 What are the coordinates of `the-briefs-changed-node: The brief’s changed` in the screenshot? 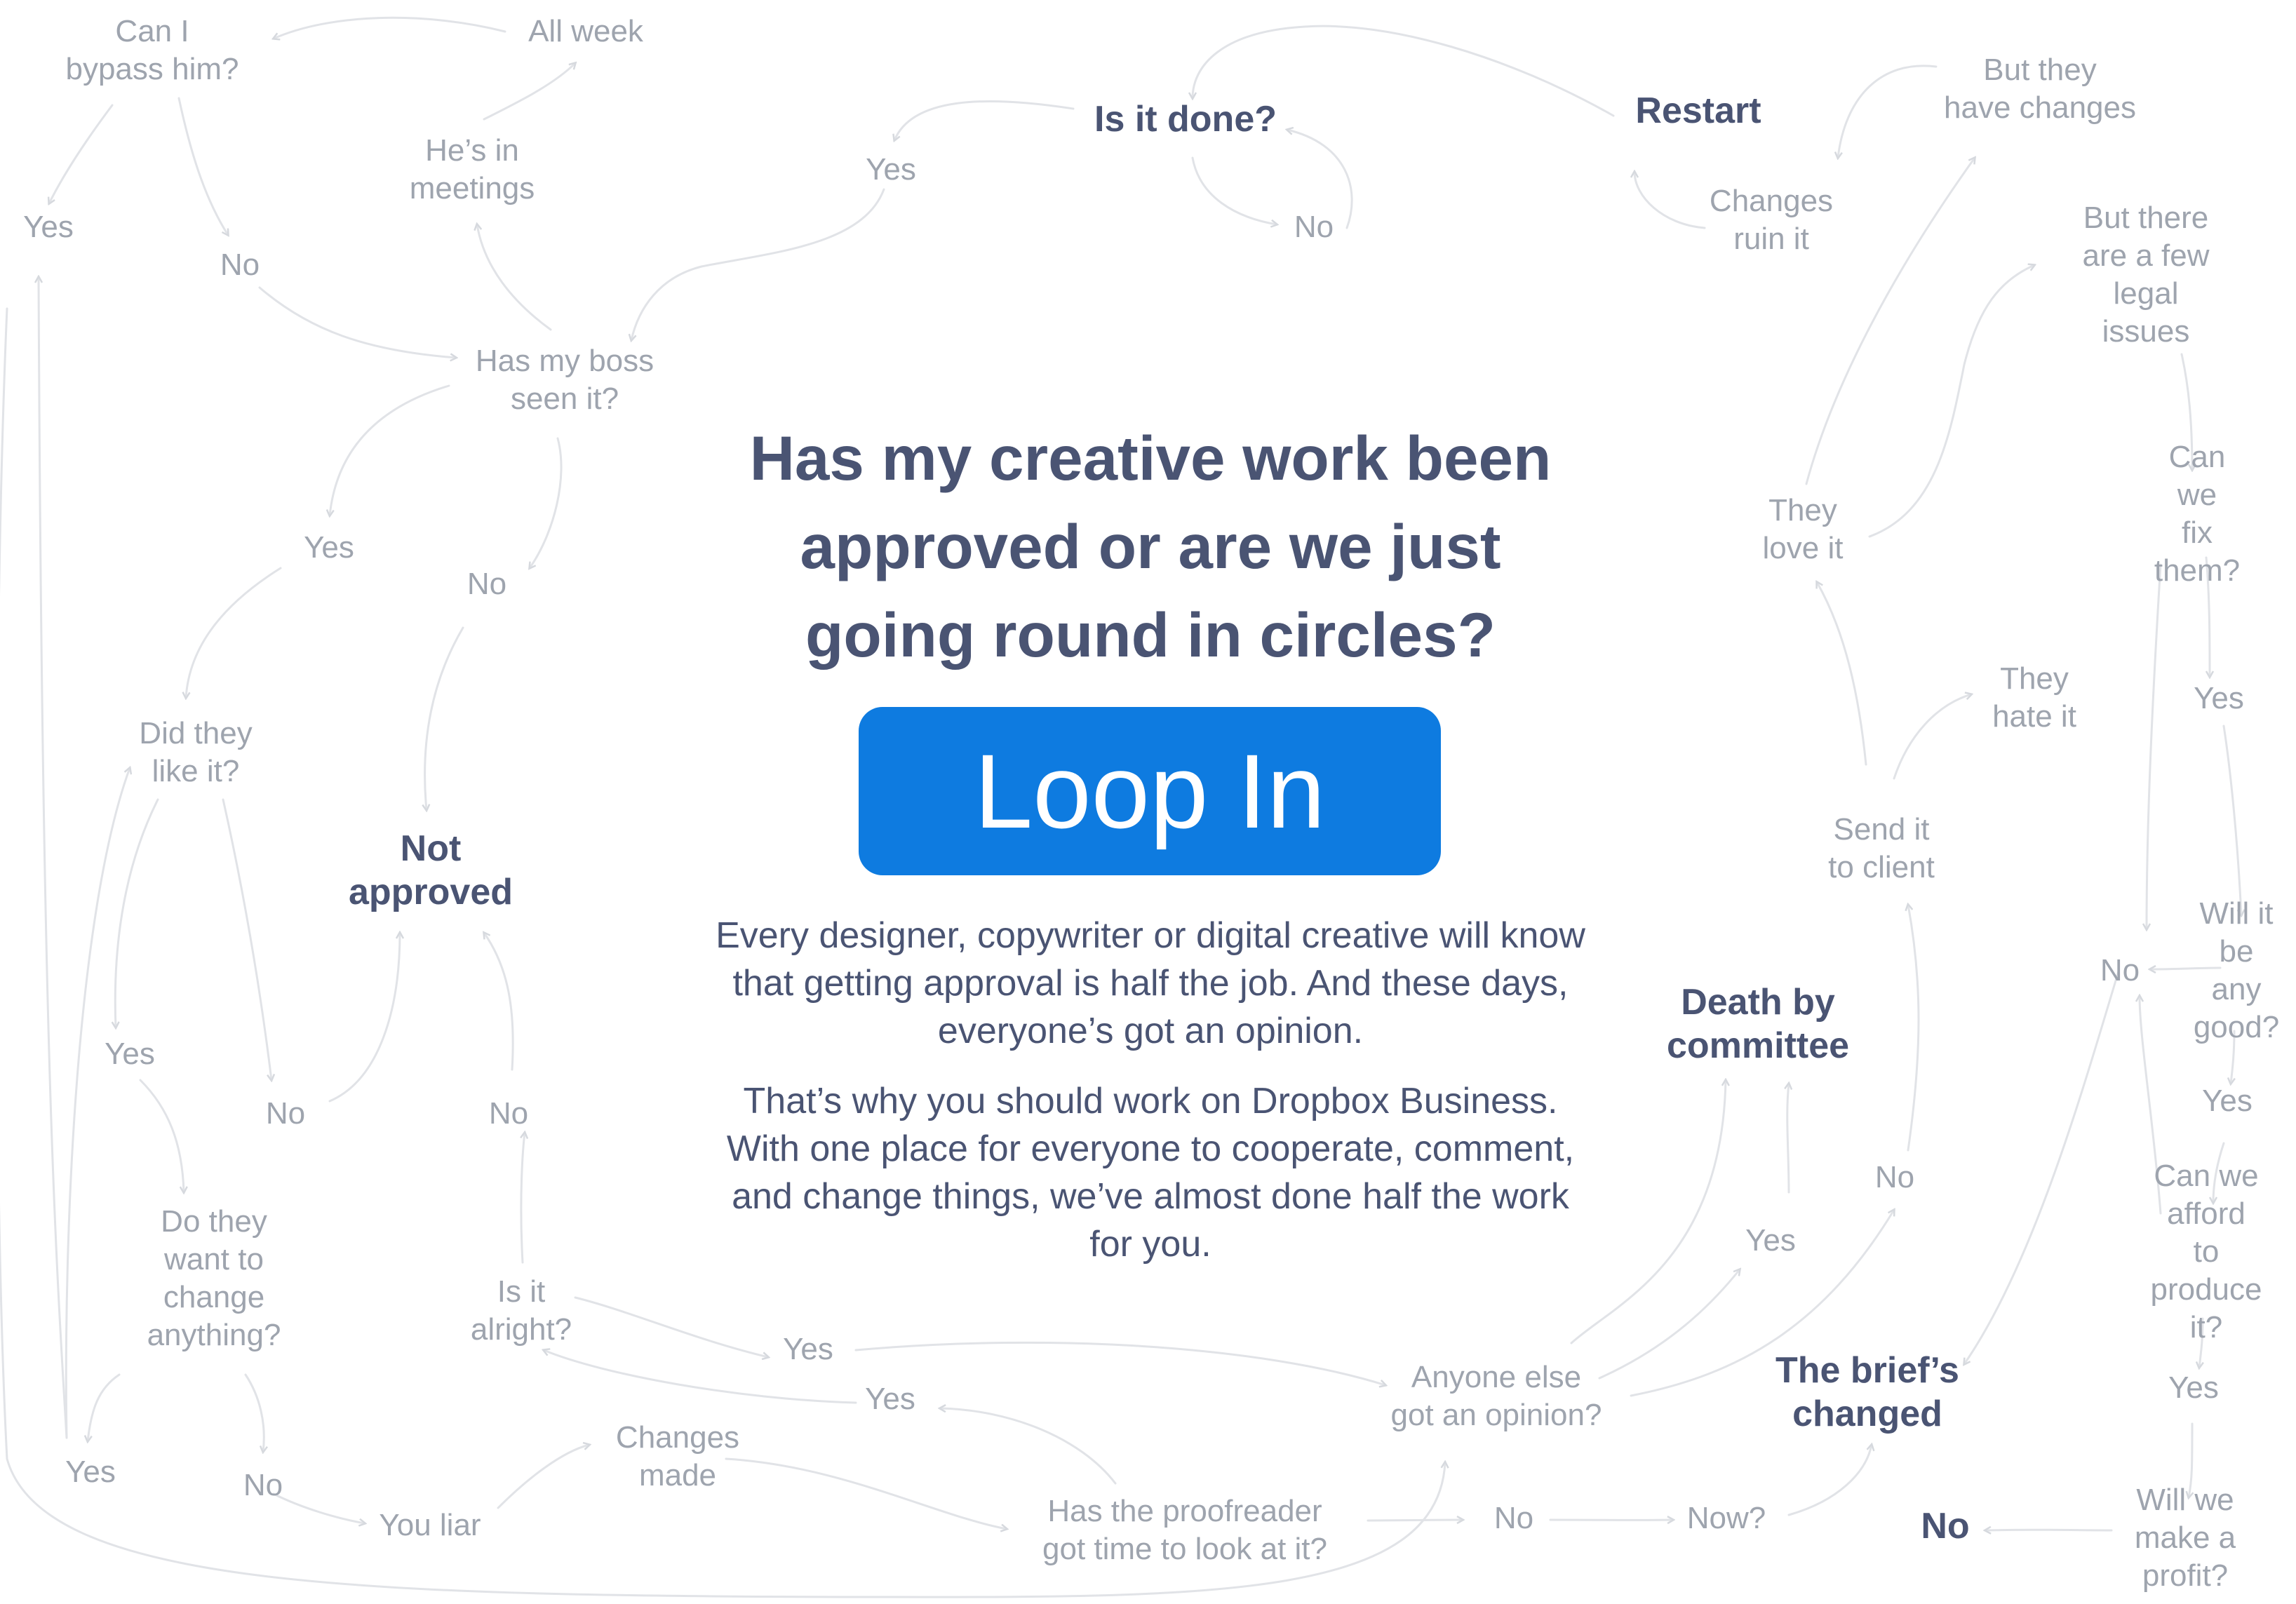 It's located at (1867, 1392).